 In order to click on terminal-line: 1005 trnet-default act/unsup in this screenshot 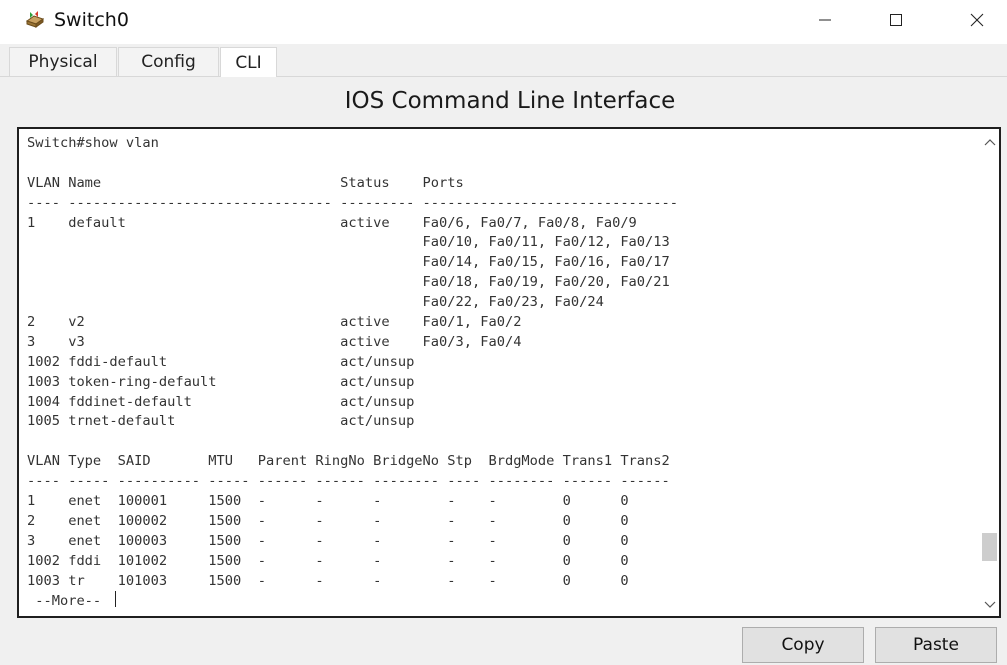, I will do `click(221, 421)`.